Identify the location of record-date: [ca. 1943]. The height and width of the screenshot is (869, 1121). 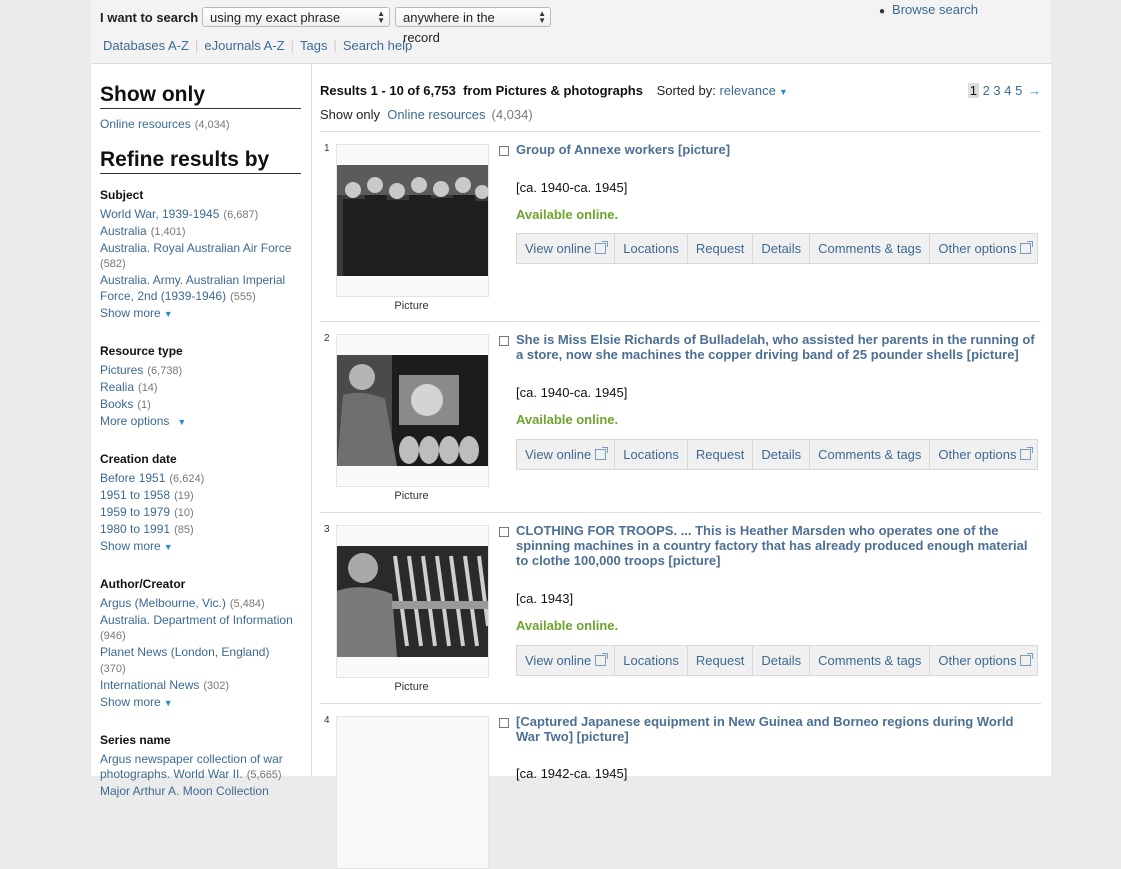
(545, 598).